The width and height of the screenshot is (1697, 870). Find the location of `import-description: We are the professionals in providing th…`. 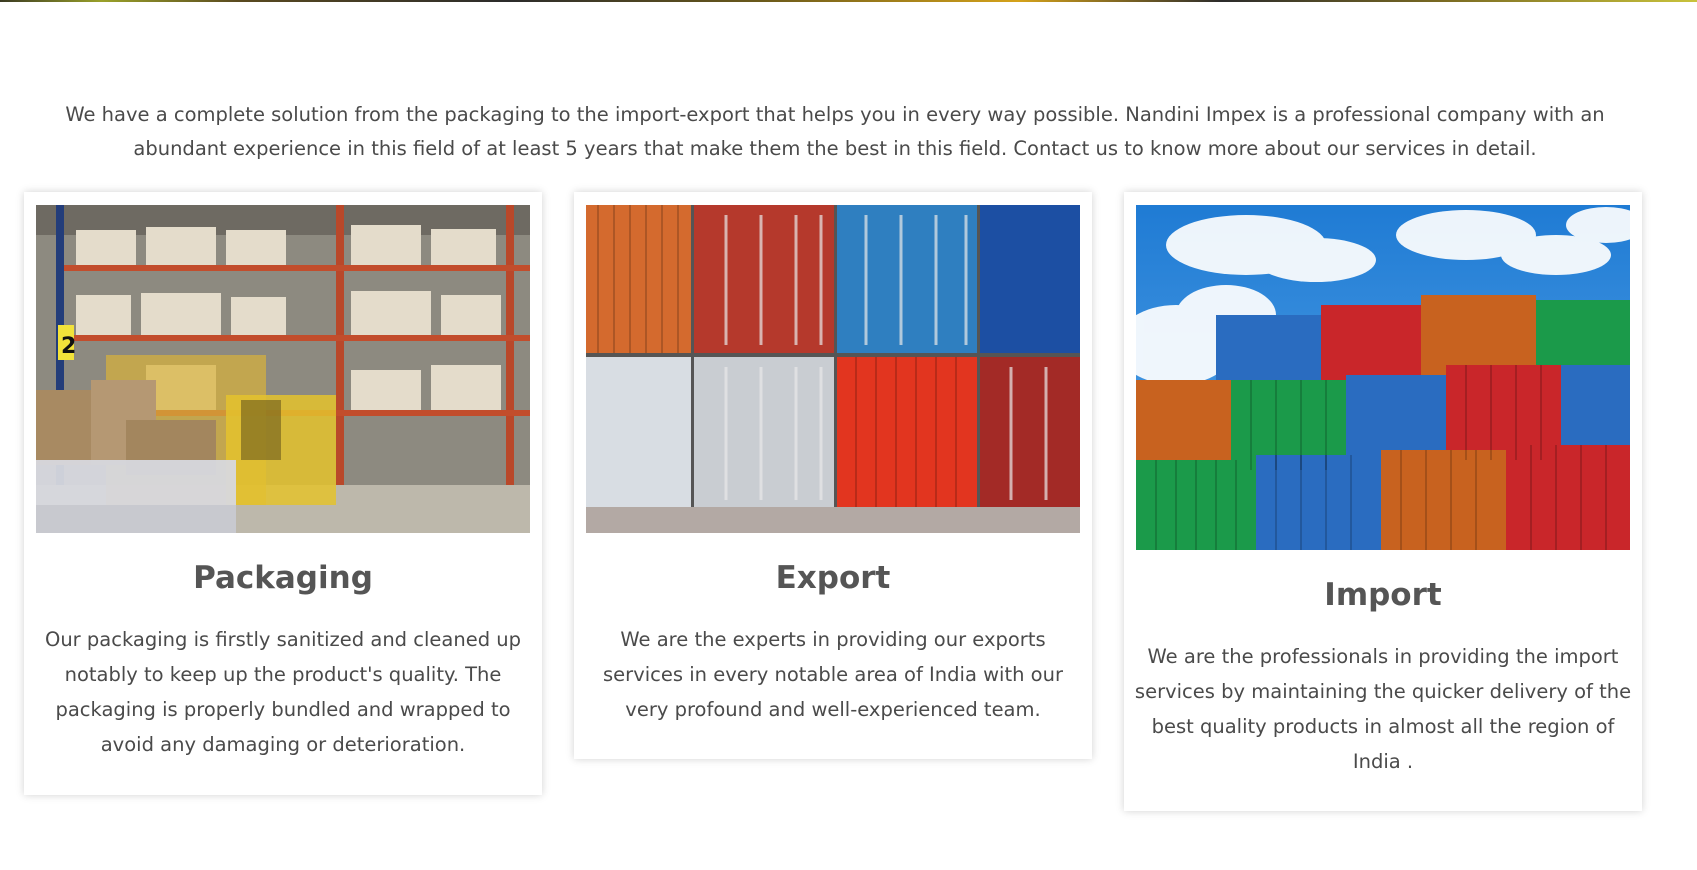

import-description: We are the professionals in providing th… is located at coordinates (1383, 709).